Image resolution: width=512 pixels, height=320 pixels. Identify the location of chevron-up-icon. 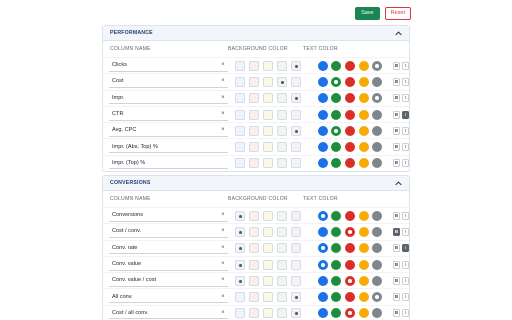
(398, 183).